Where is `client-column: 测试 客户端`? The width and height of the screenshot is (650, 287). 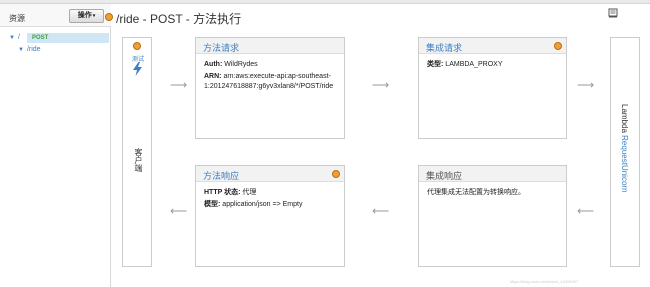 client-column: 测试 客户端 is located at coordinates (137, 152).